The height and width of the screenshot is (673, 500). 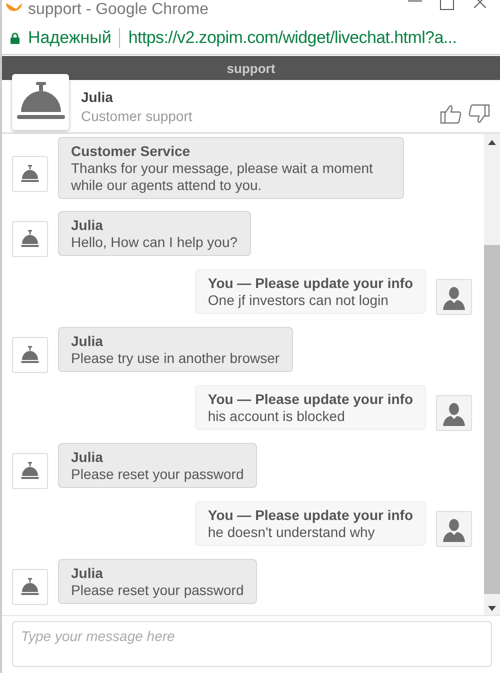 I want to click on thumbs-down-icon, so click(x=479, y=114).